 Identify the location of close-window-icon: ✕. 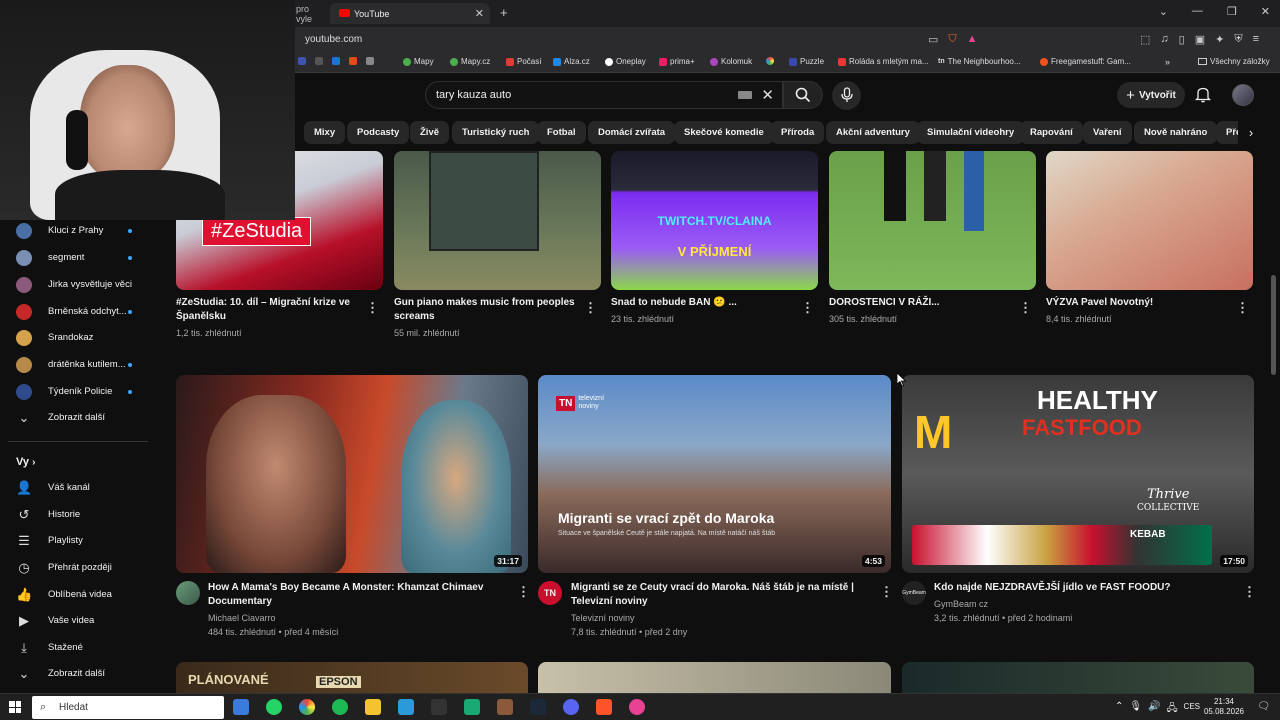
(1265, 11).